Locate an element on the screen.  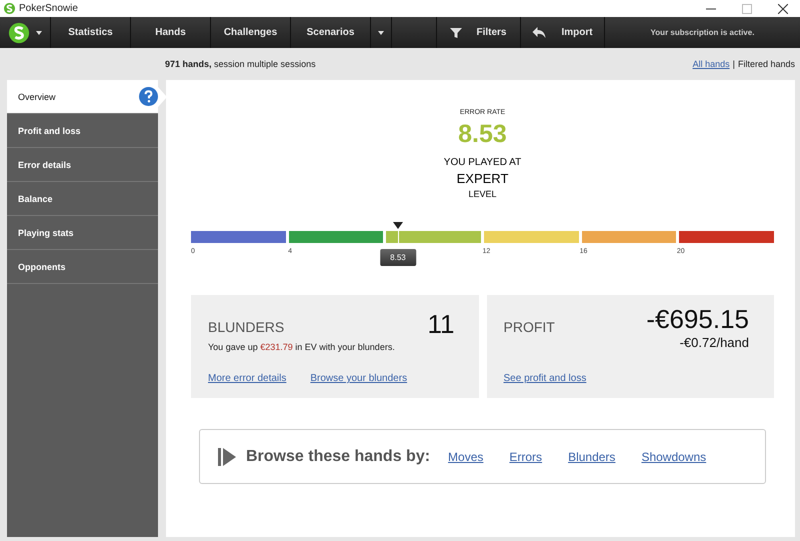
profit-total: -€695.15 is located at coordinates (697, 319).